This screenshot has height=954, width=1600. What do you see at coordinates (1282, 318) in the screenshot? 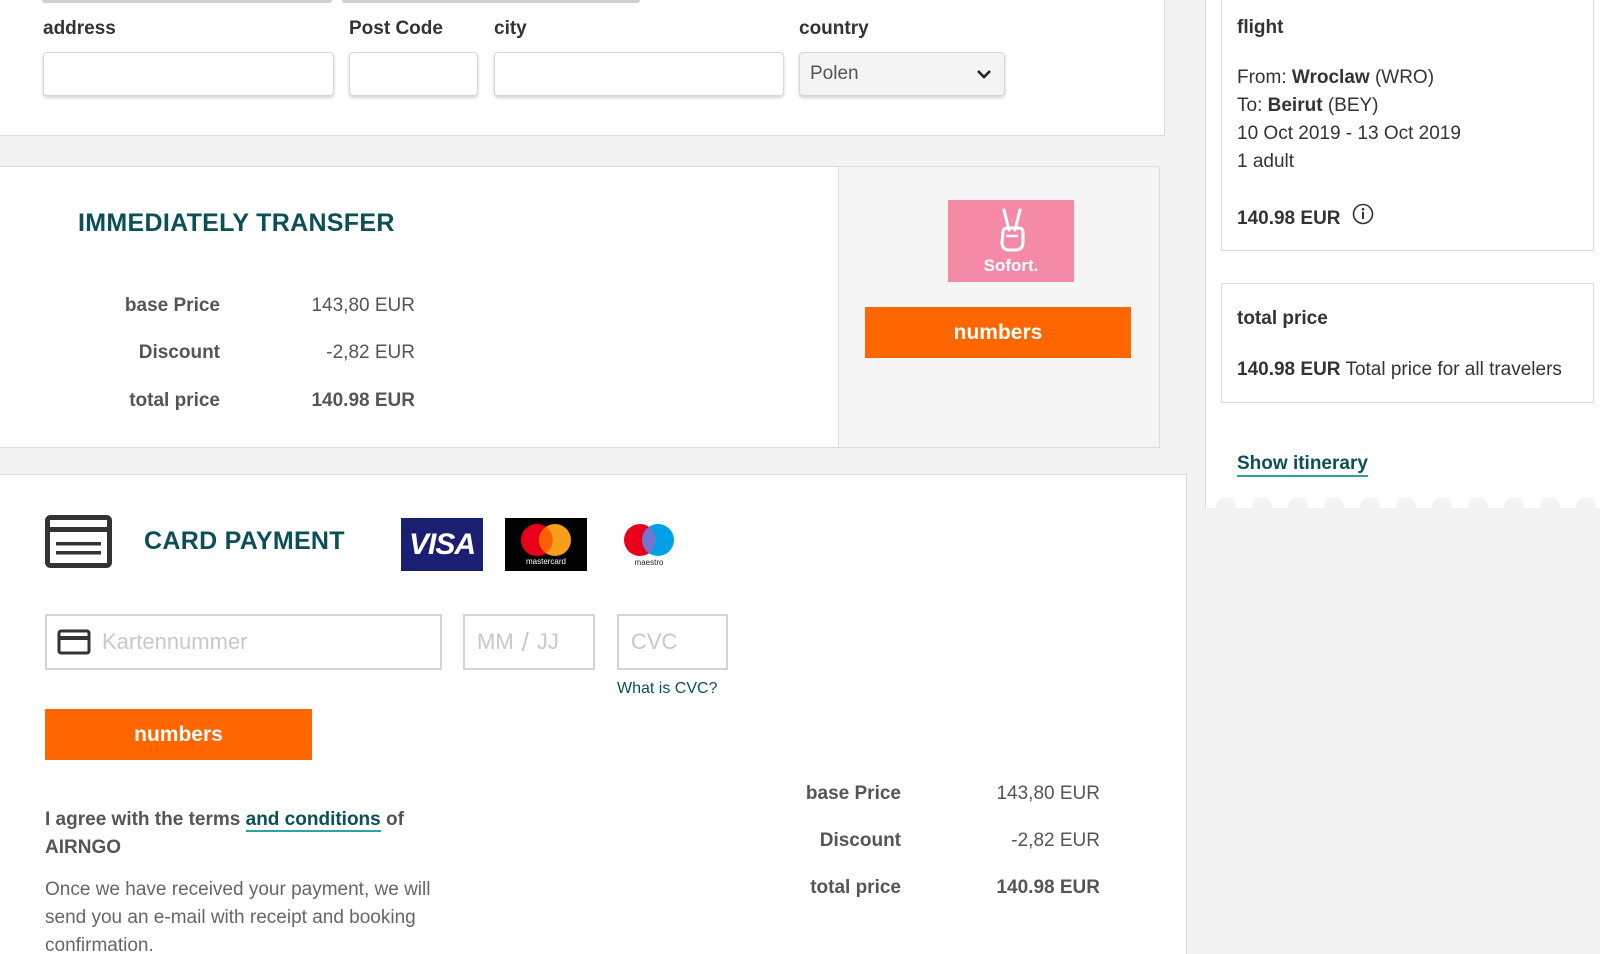
I see `total-price-title: total price` at bounding box center [1282, 318].